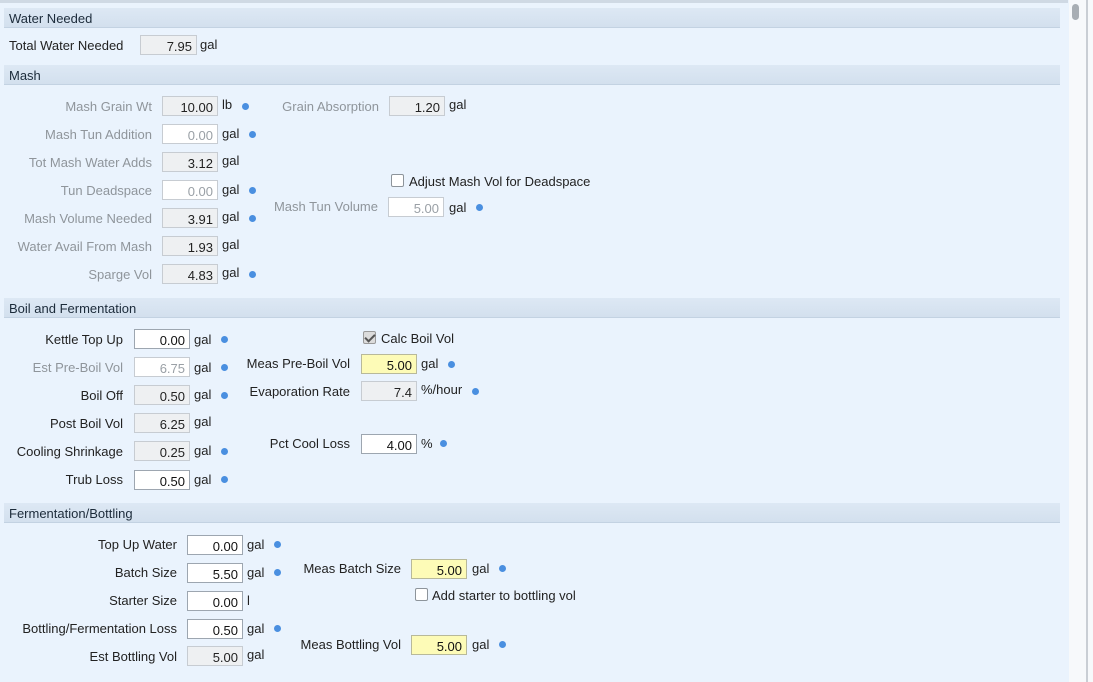 The height and width of the screenshot is (682, 1093). What do you see at coordinates (389, 364) in the screenshot?
I see `meas-pre-boil-vol-input: 5.00` at bounding box center [389, 364].